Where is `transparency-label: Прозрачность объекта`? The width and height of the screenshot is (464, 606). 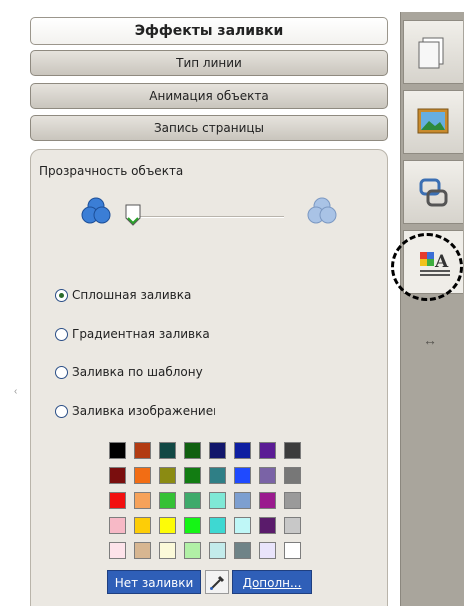
transparency-label: Прозрачность объекта is located at coordinates (111, 171).